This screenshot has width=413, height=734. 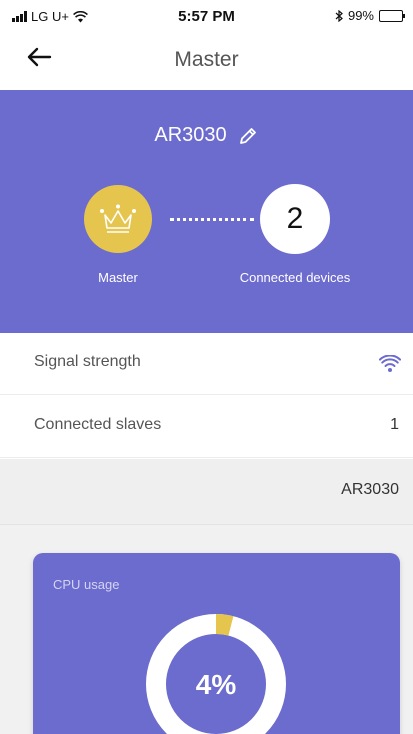 I want to click on crown-icon, so click(x=118, y=218).